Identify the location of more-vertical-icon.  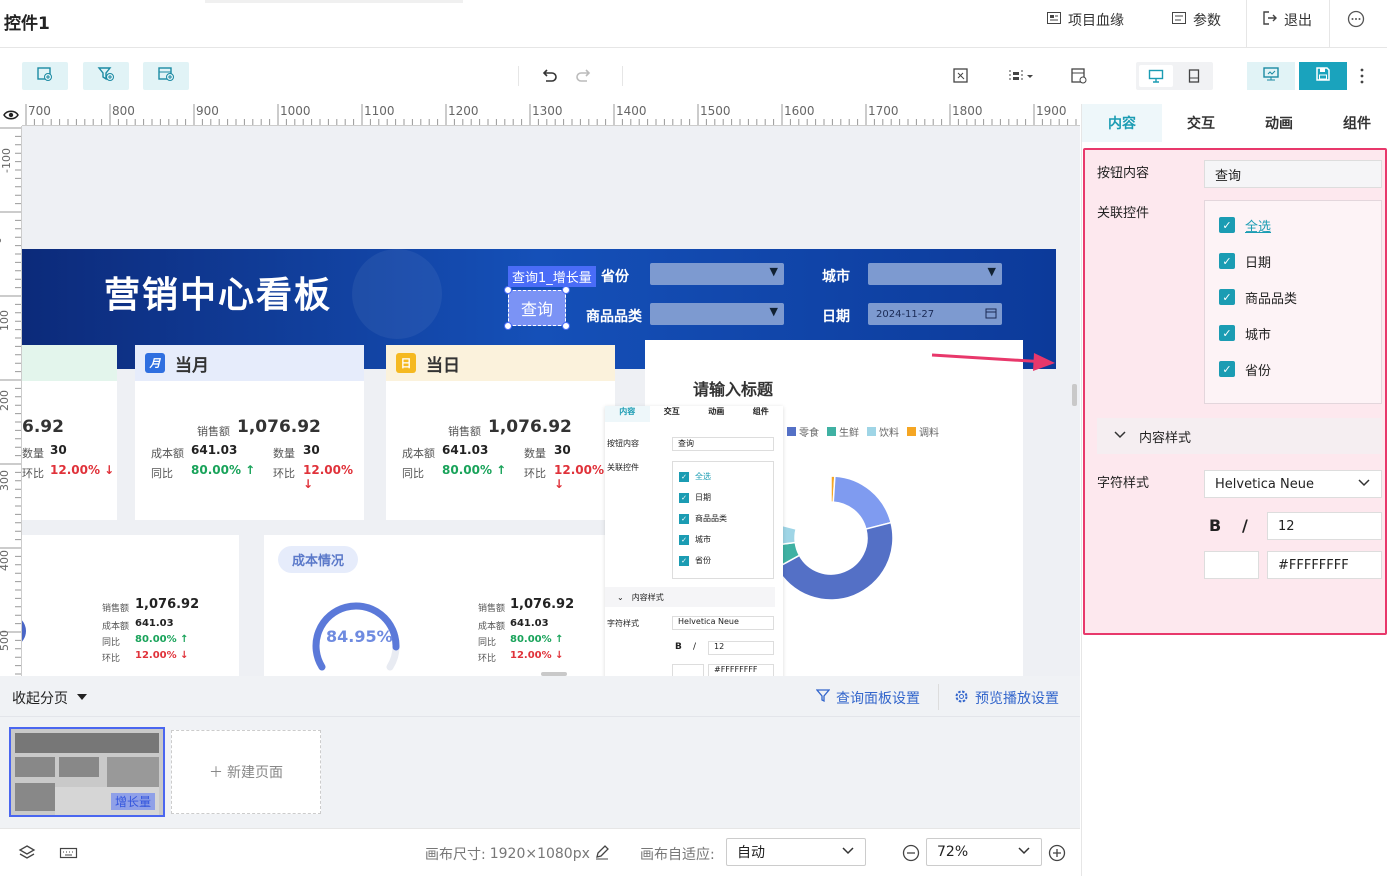
(1362, 78).